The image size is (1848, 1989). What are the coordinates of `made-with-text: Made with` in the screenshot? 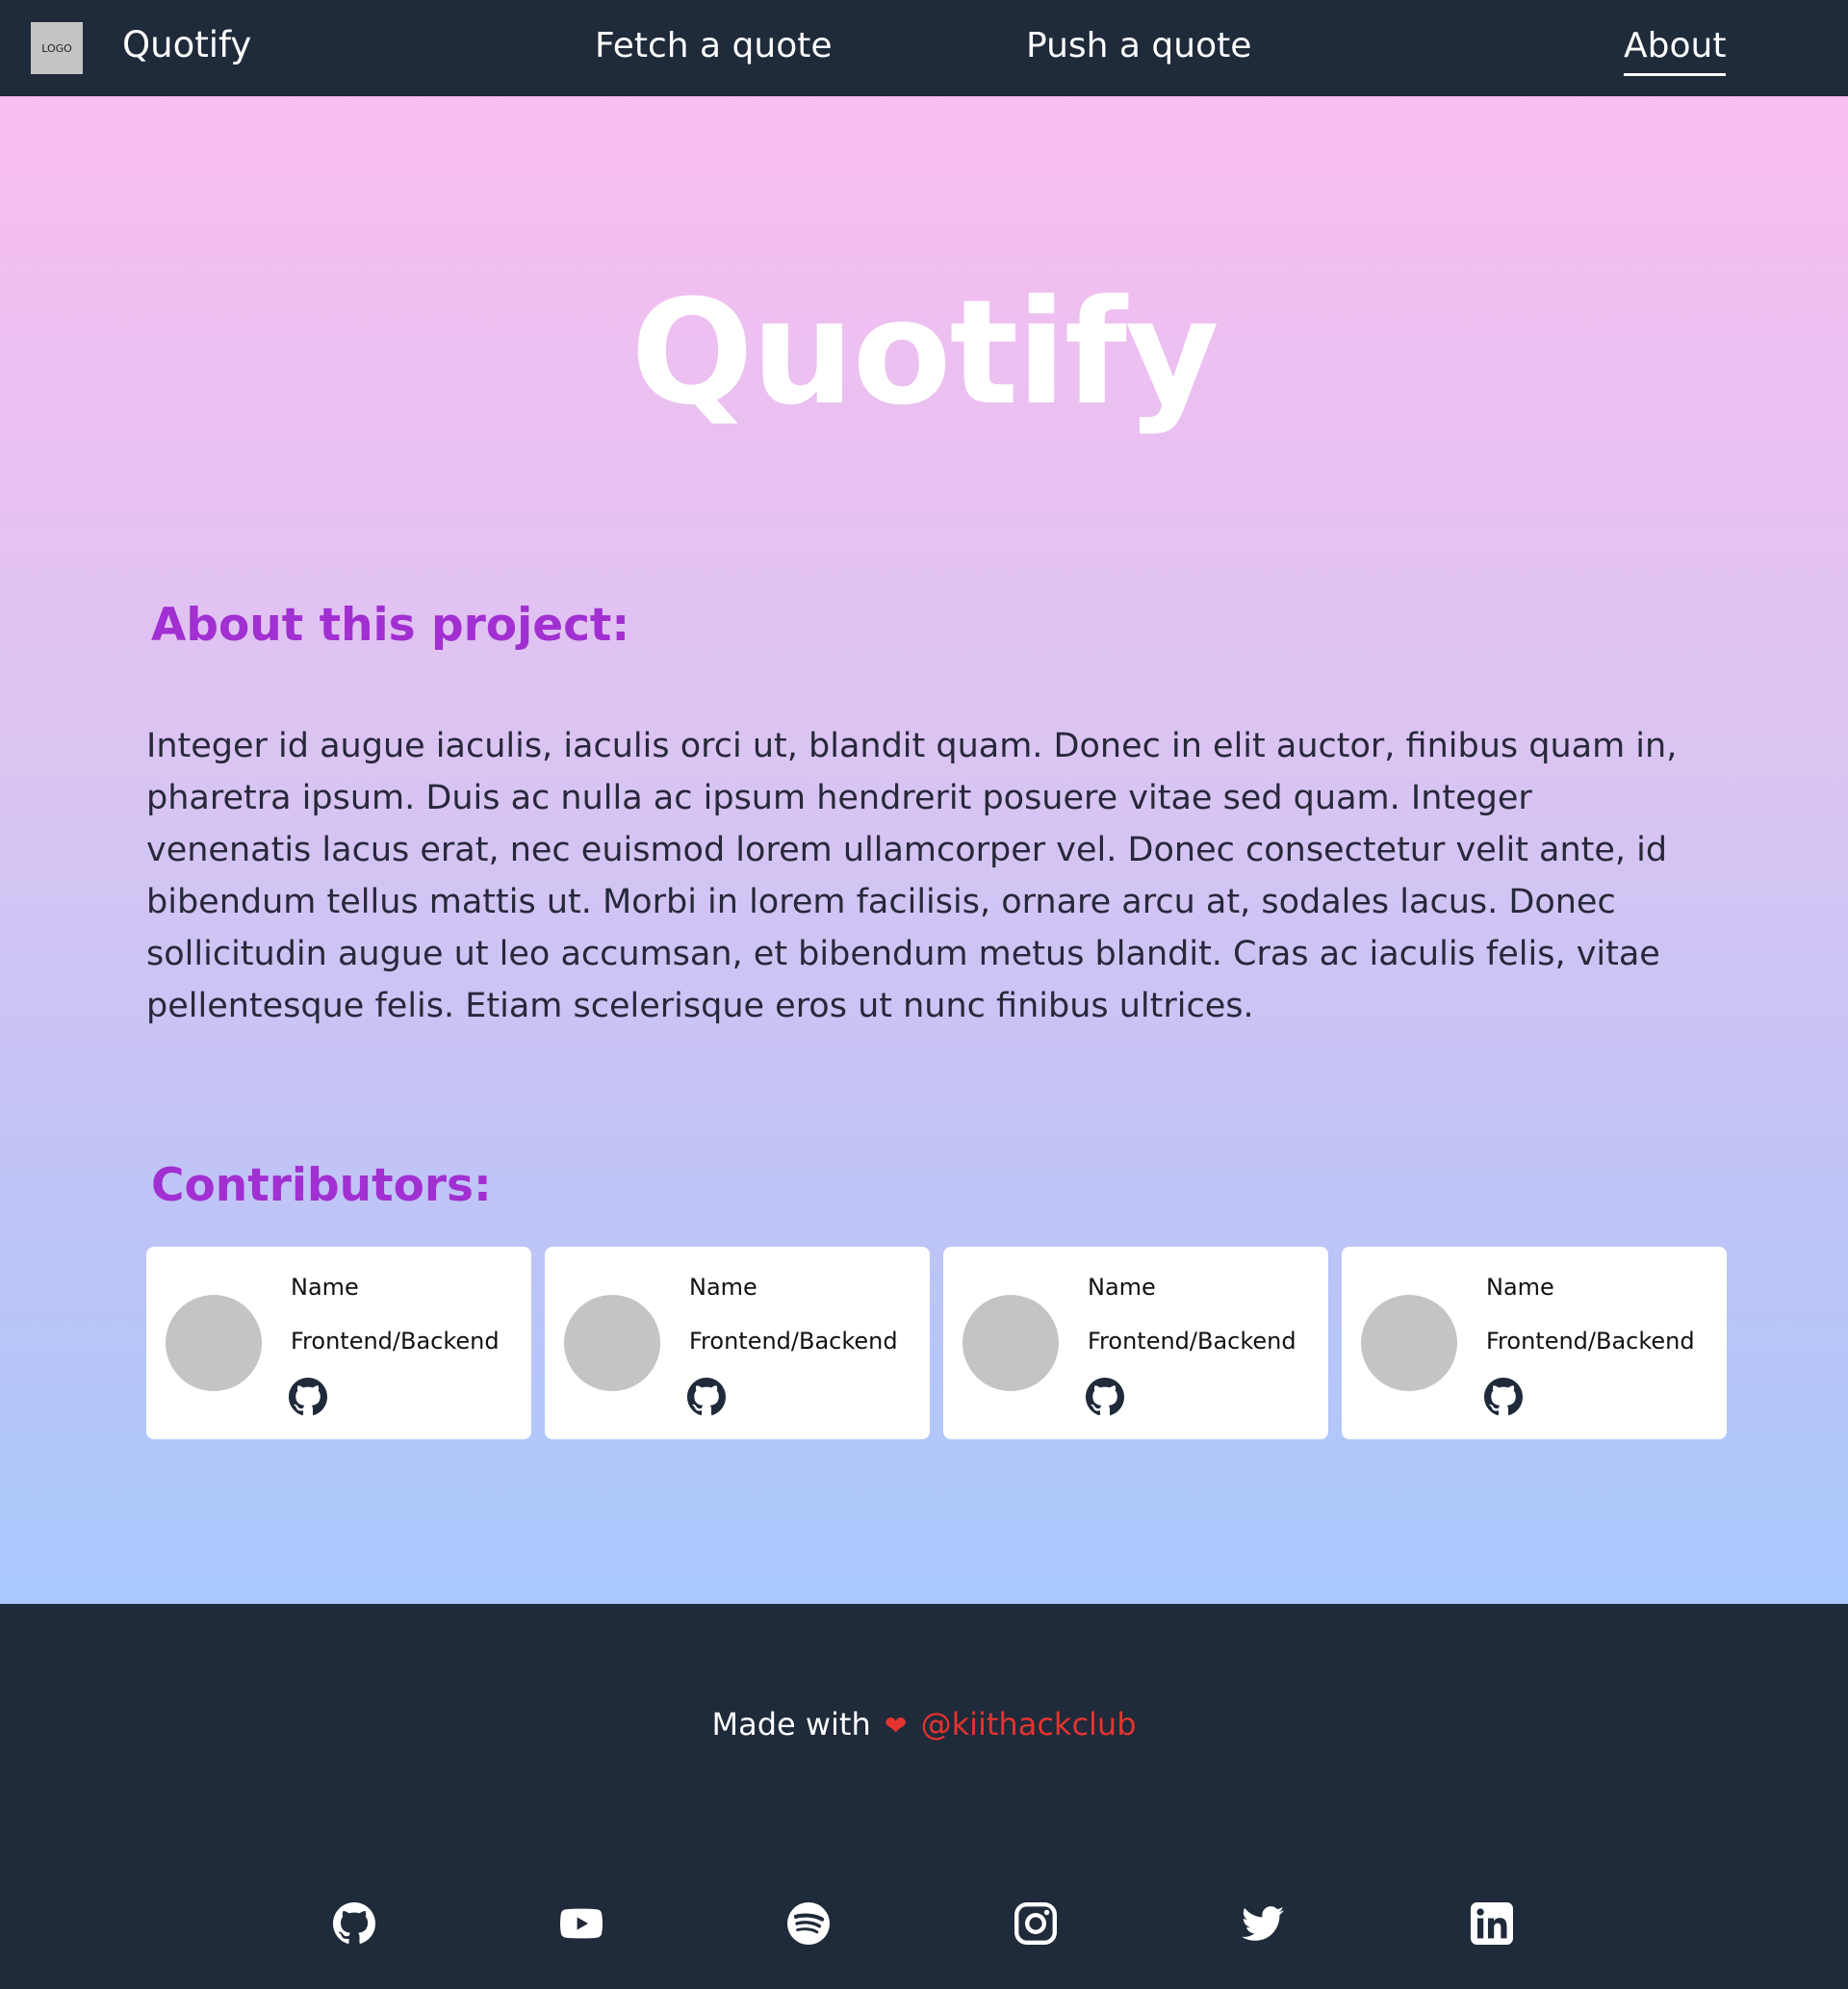 It's located at (791, 1724).